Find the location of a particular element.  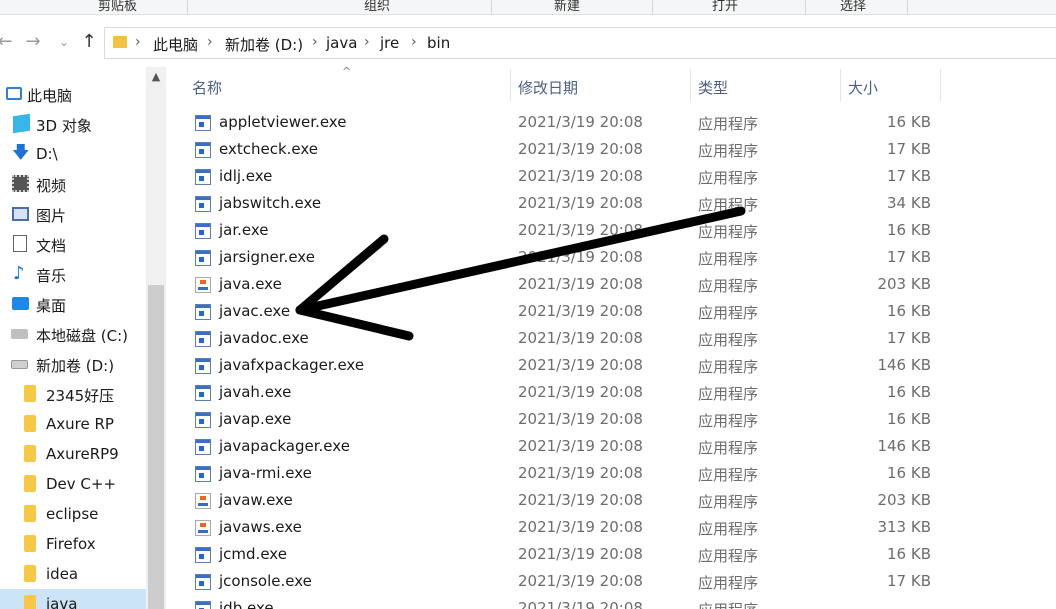

sidebar-item-eclipse: eclipse is located at coordinates (73, 514).